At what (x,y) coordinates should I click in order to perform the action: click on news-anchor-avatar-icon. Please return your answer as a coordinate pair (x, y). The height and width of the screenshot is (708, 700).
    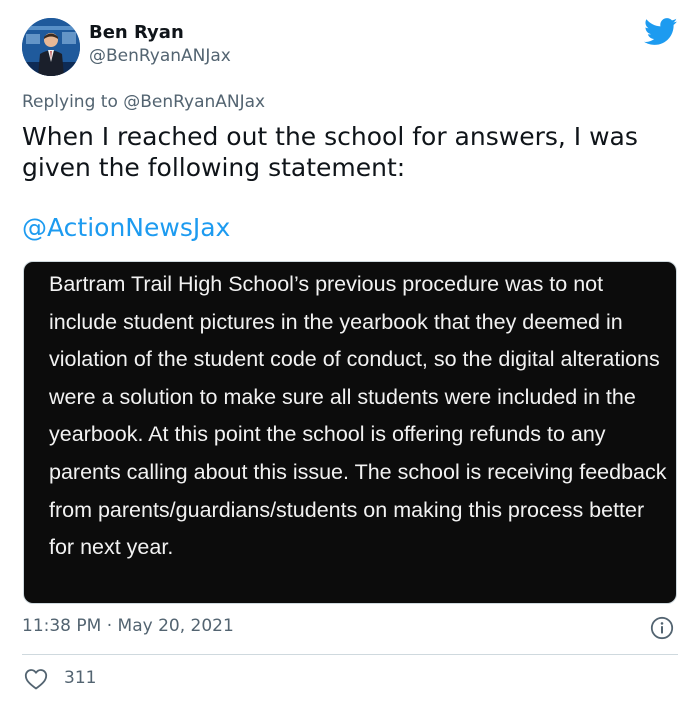
    Looking at the image, I should click on (51, 47).